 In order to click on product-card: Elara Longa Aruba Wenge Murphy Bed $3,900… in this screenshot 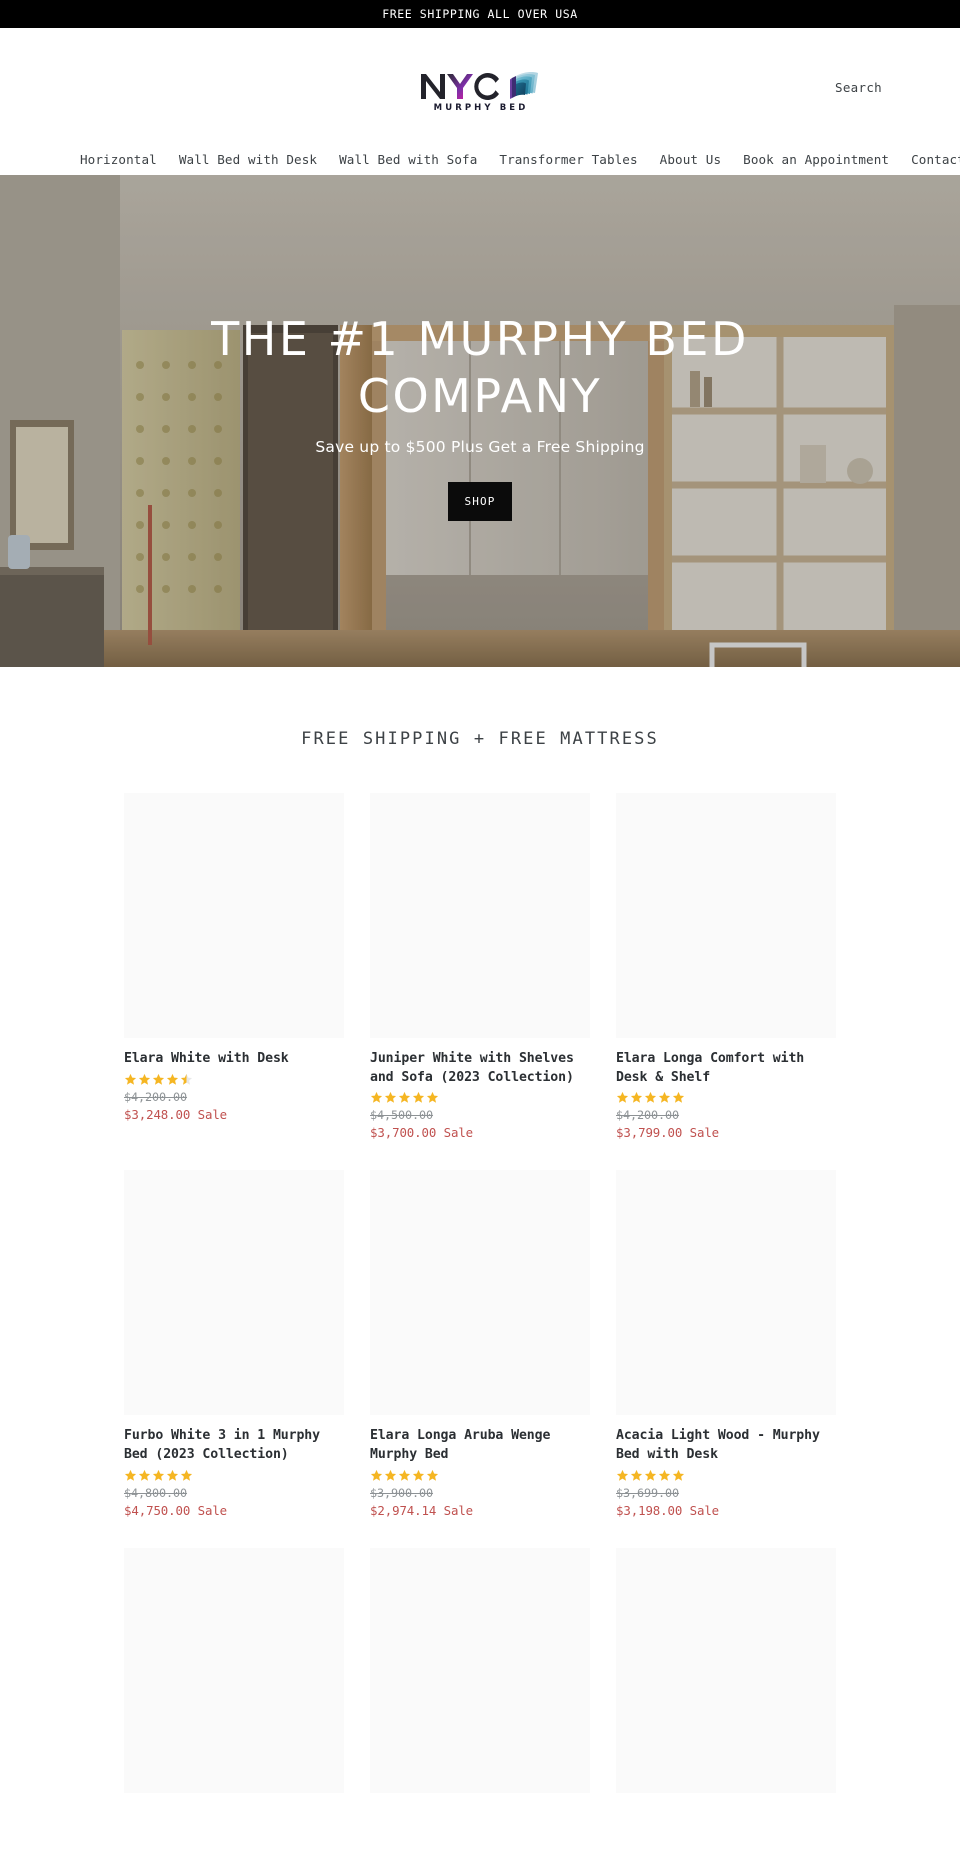, I will do `click(480, 1344)`.